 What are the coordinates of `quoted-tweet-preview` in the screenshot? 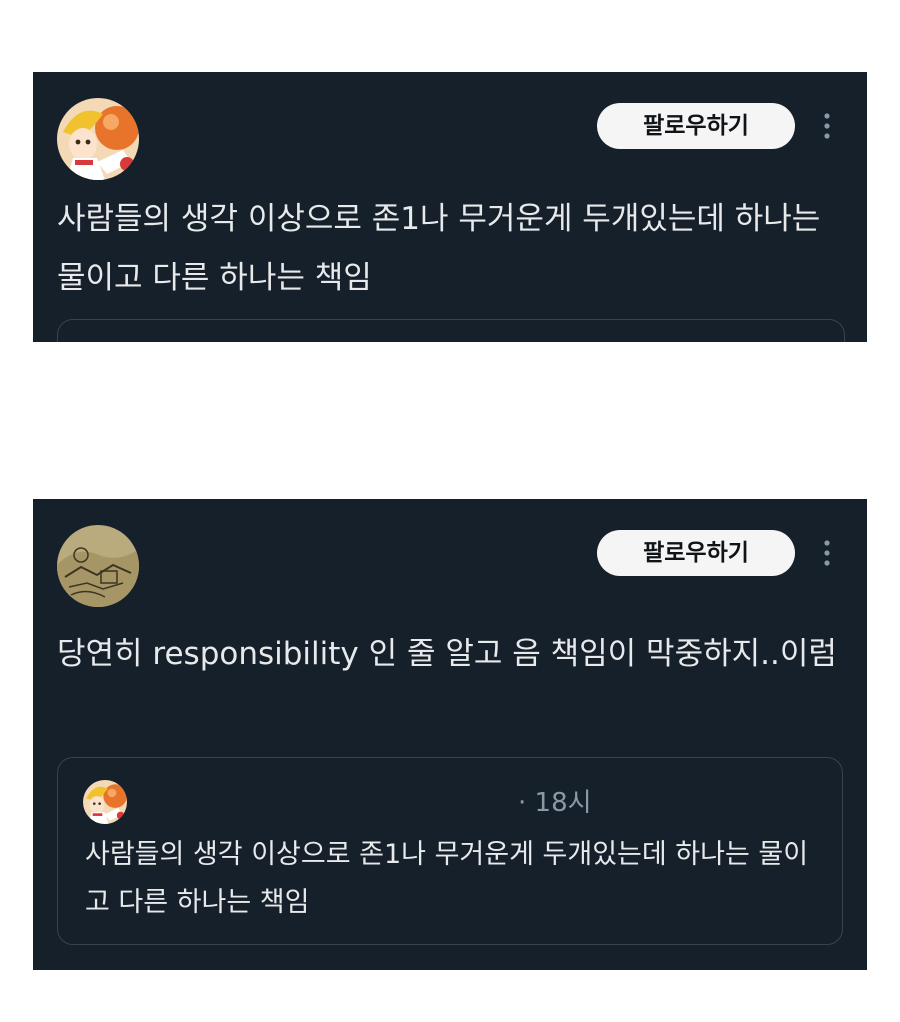 It's located at (451, 330).